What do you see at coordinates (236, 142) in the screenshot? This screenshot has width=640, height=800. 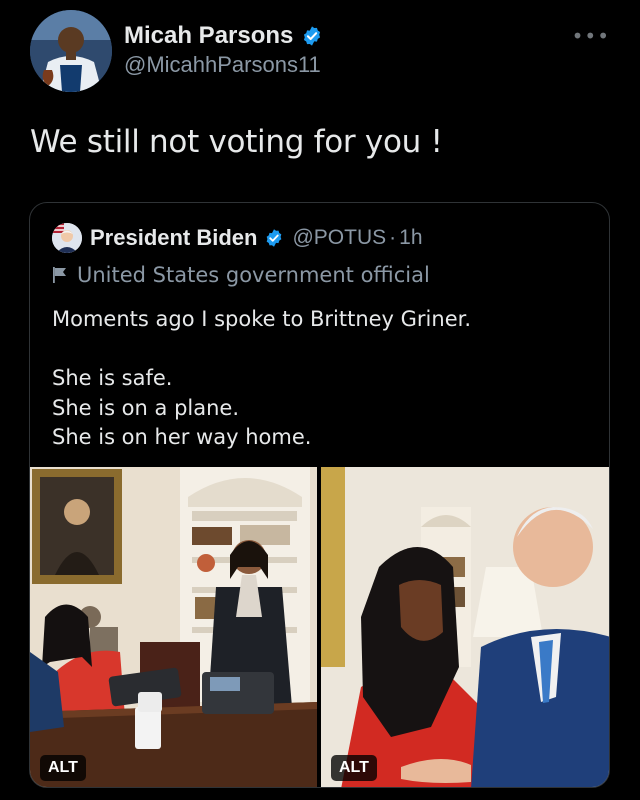 I see `tweet-text: We still not voting for you !` at bounding box center [236, 142].